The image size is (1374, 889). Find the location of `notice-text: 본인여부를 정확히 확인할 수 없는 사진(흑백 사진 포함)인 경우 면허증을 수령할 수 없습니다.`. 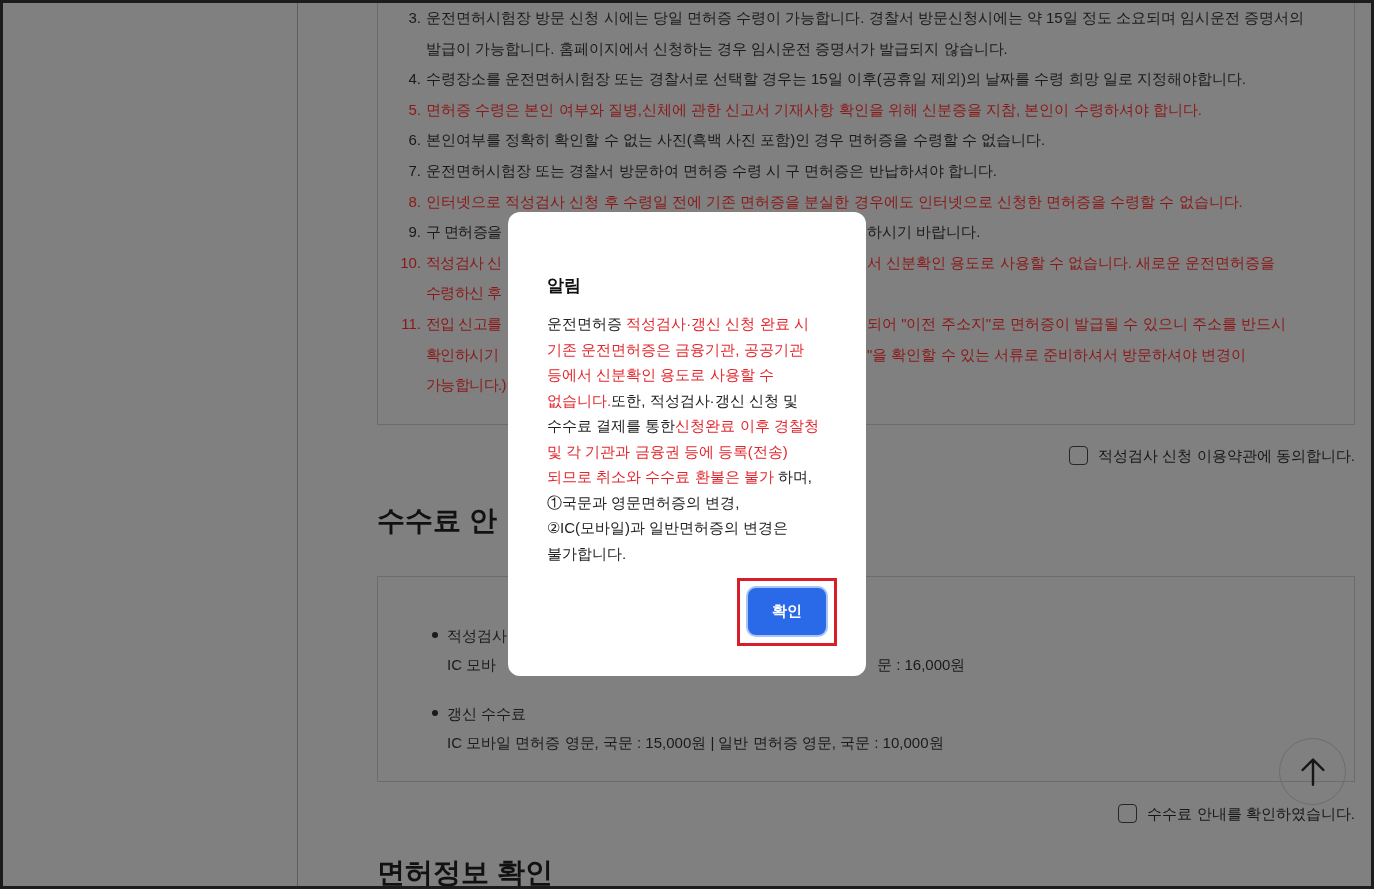

notice-text: 본인여부를 정확히 확인할 수 없는 사진(흑백 사진 포함)인 경우 면허증을 수령할 수 없습니다. is located at coordinates (736, 140).